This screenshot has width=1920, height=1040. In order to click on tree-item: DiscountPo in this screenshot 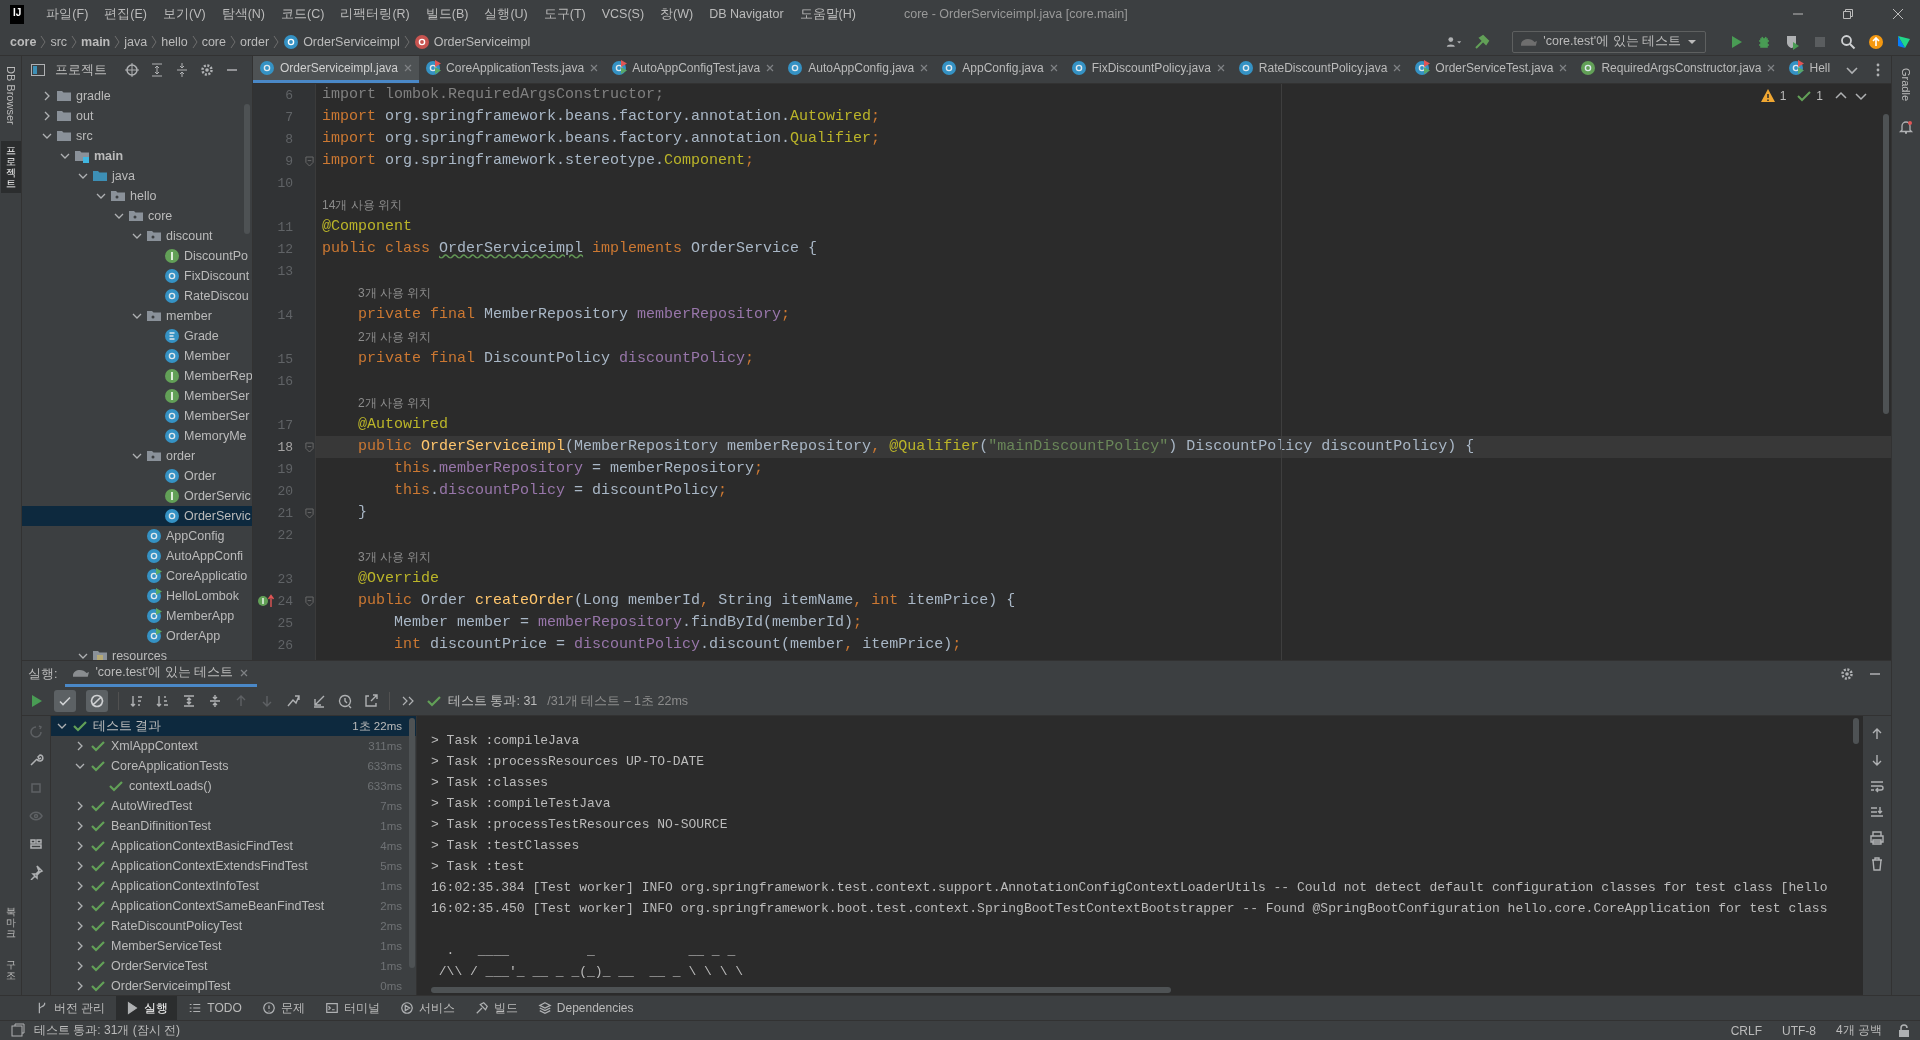, I will do `click(137, 256)`.